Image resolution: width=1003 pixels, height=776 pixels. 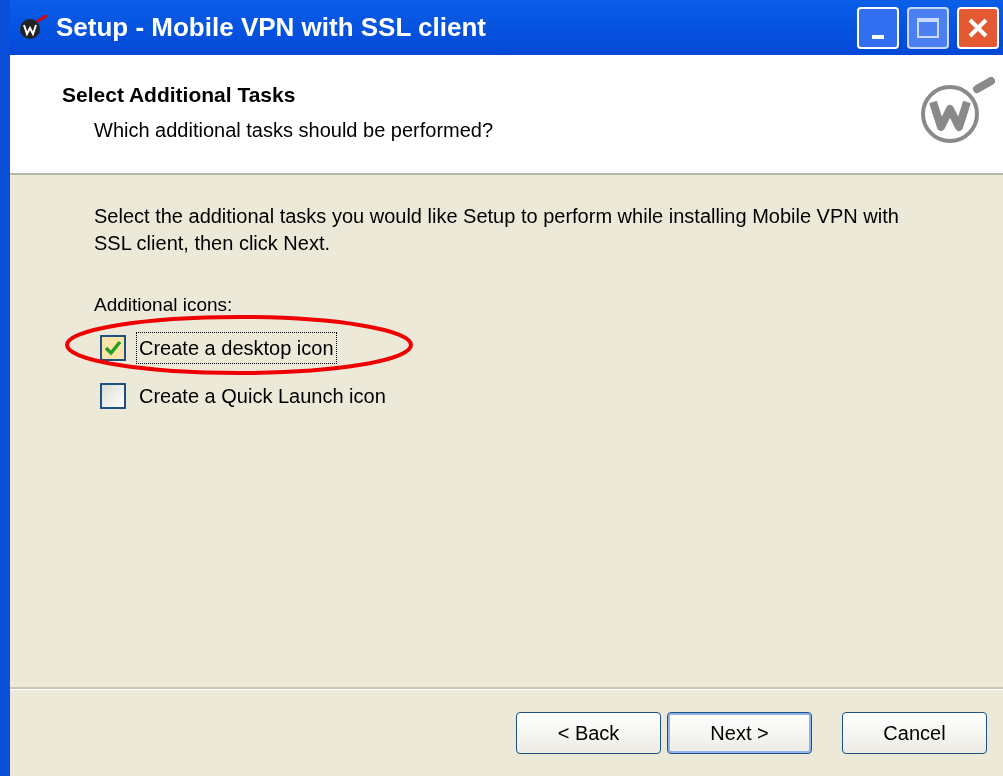 I want to click on logo-icon, so click(x=957, y=110).